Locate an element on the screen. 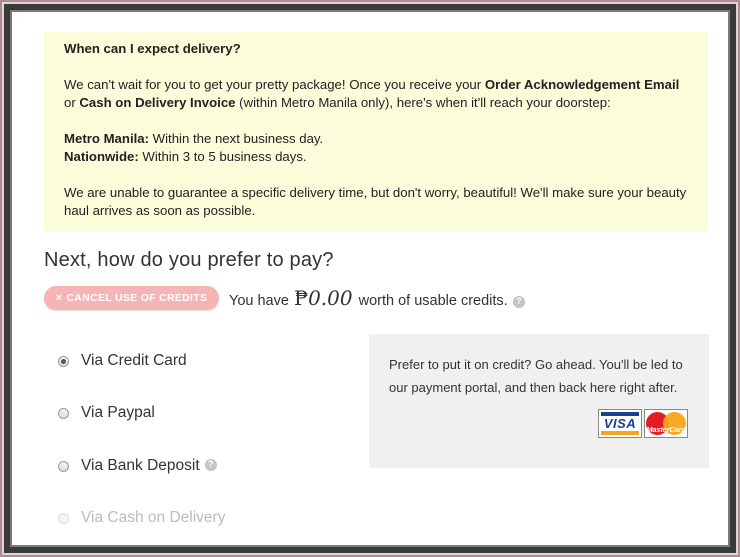 This screenshot has height=557, width=740. close-icon: × is located at coordinates (59, 298).